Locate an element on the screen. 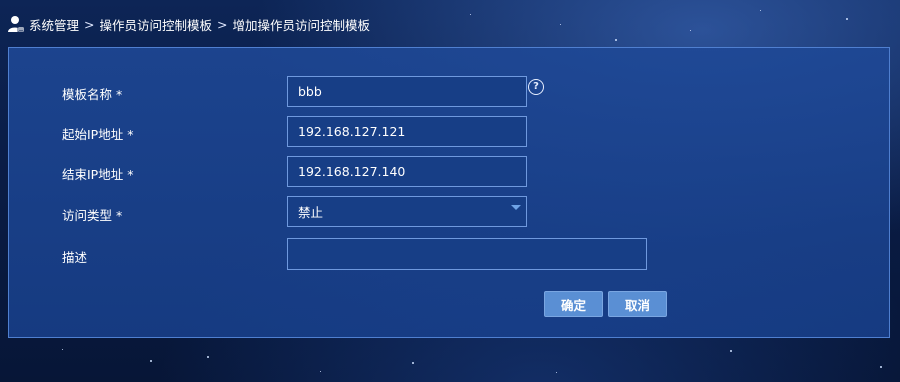  chevron-down-icon is located at coordinates (516, 207).